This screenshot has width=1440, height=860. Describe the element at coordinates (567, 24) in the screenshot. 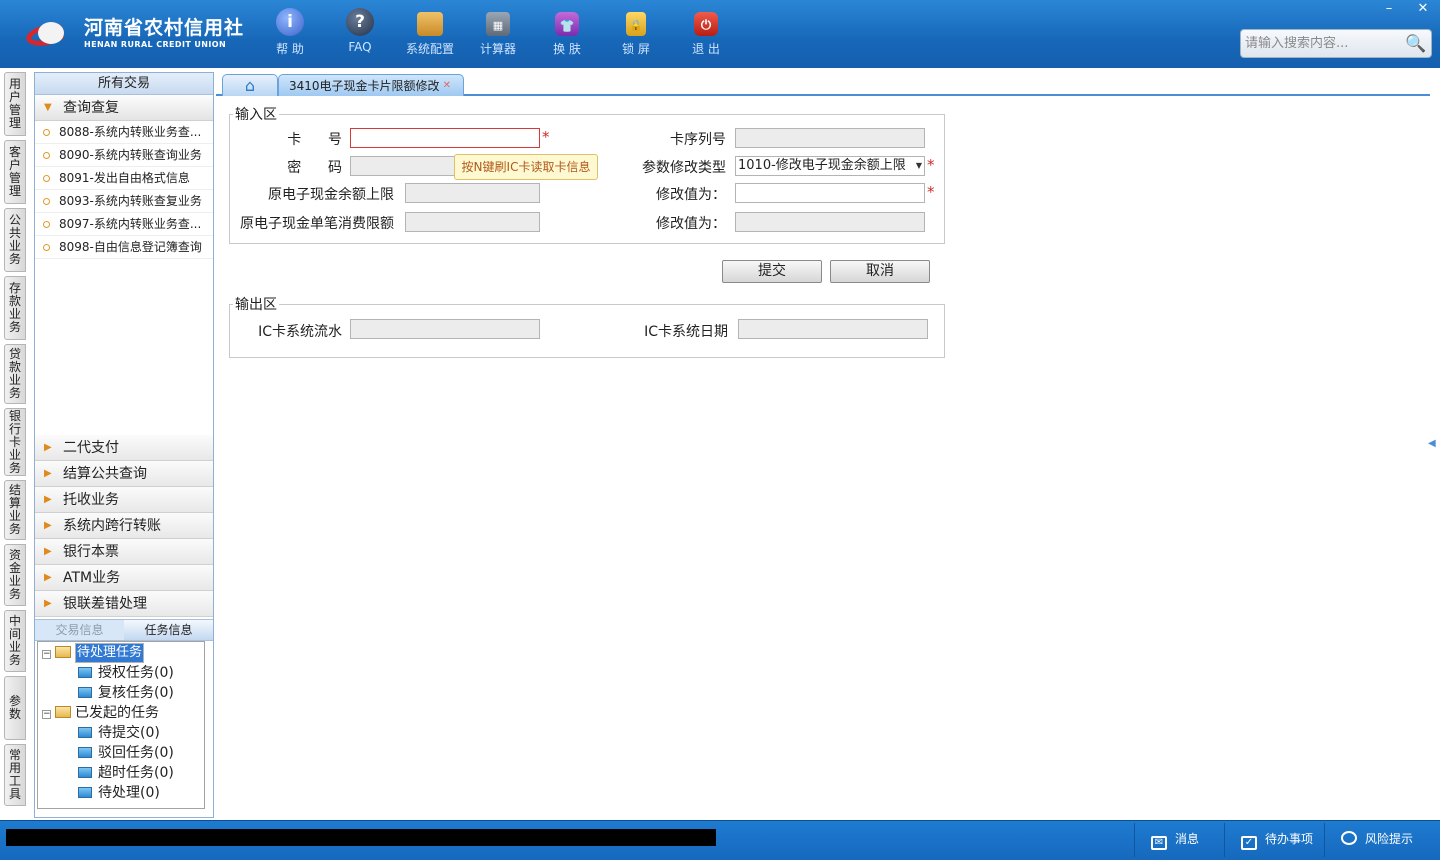

I see `shirt-icon: 👕` at that location.